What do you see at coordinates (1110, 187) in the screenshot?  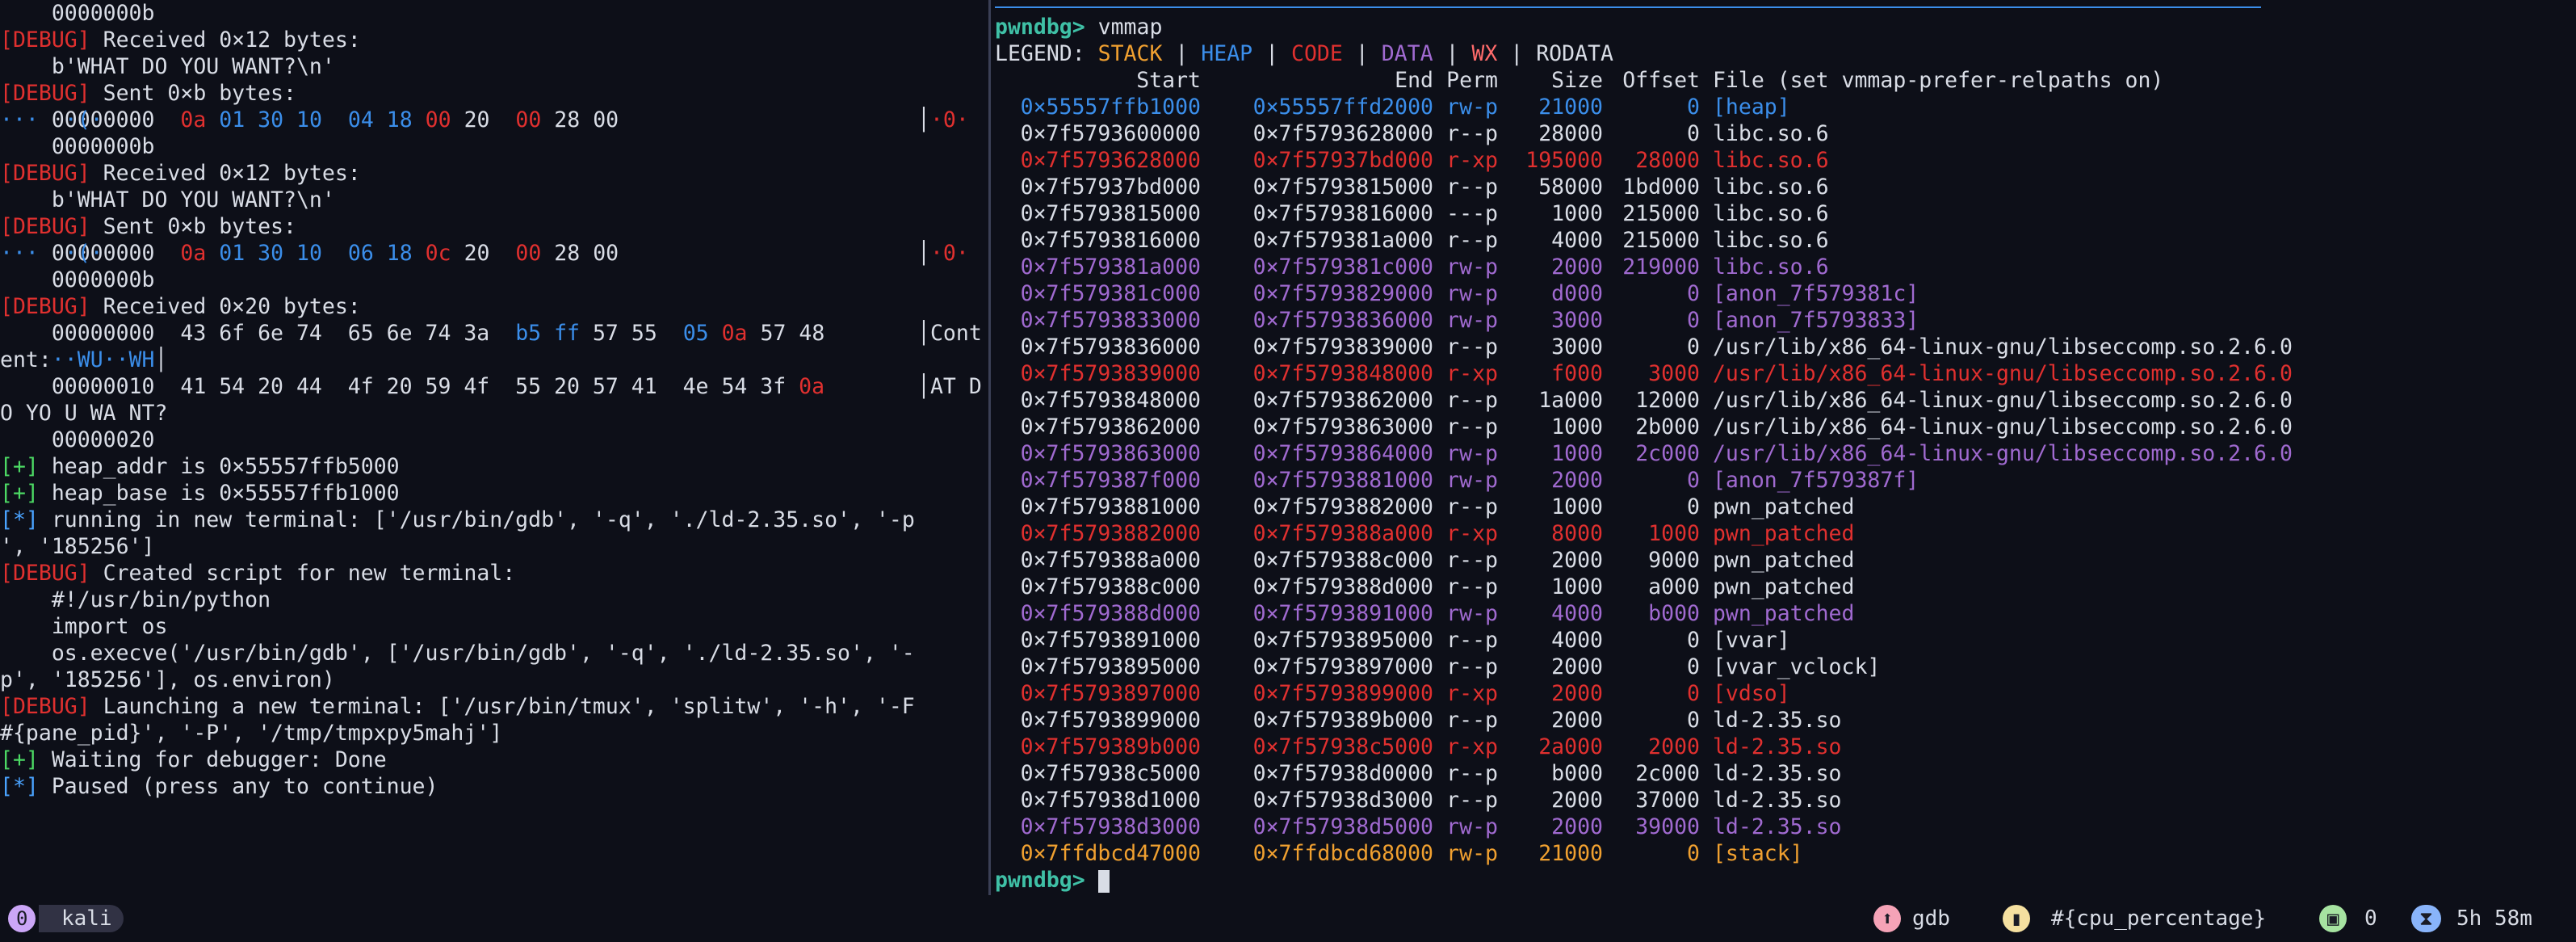 I see `vmmap-cell: 0×7f57937bd000` at bounding box center [1110, 187].